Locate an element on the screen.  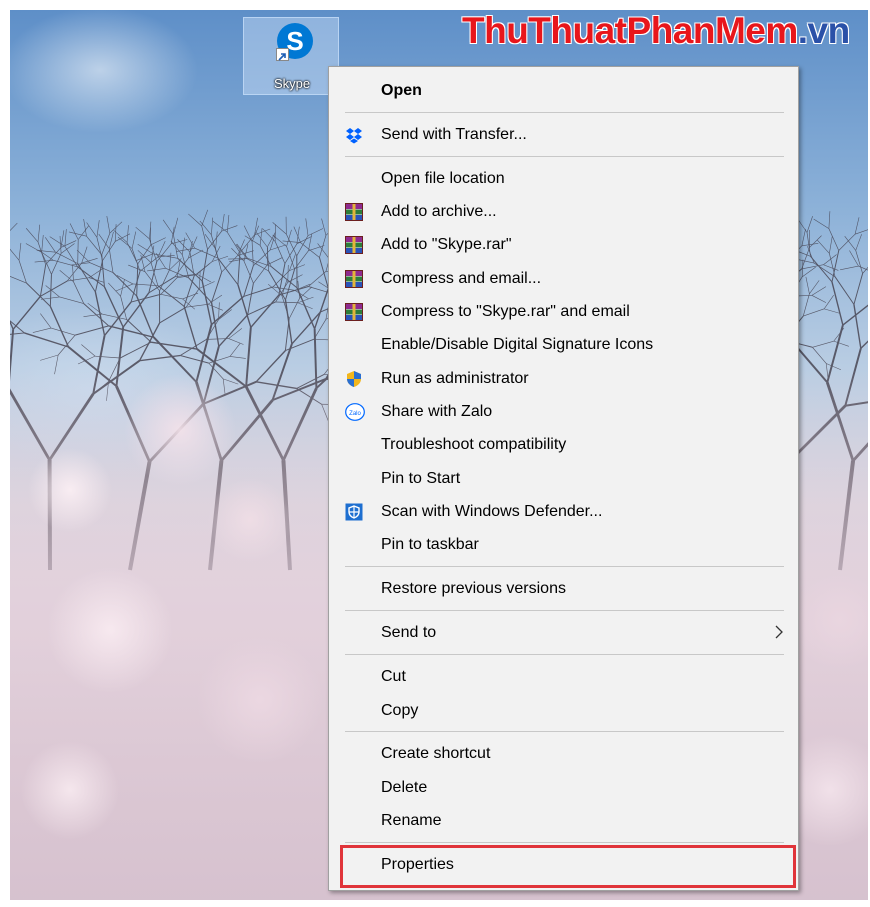
svg-text: Zalo is located at coordinates (355, 414).